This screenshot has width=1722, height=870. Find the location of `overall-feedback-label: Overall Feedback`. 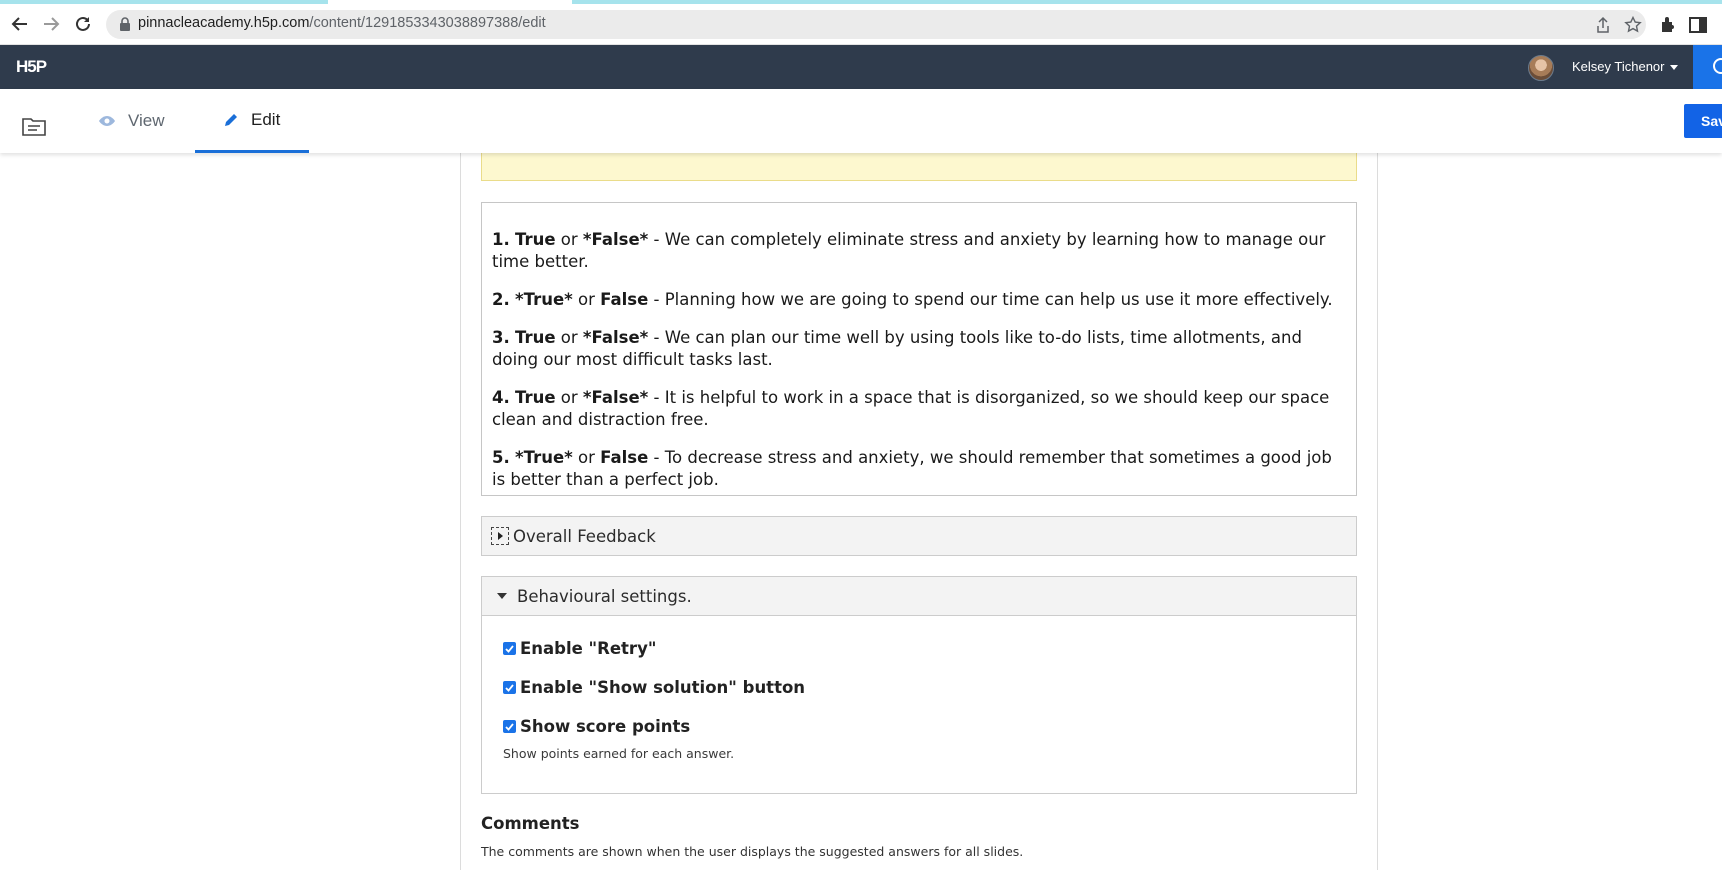

overall-feedback-label: Overall Feedback is located at coordinates (584, 536).